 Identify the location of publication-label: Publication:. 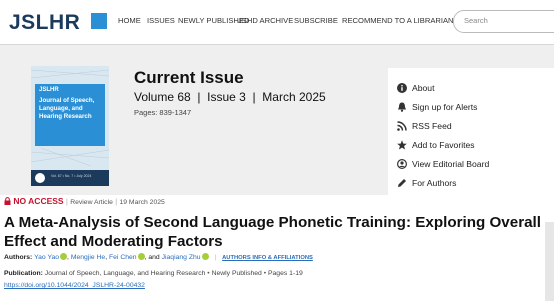
(23, 273).